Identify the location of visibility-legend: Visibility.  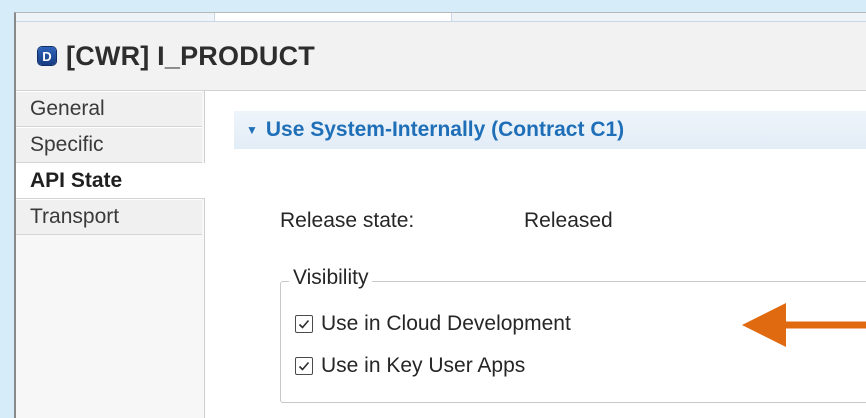
(331, 278).